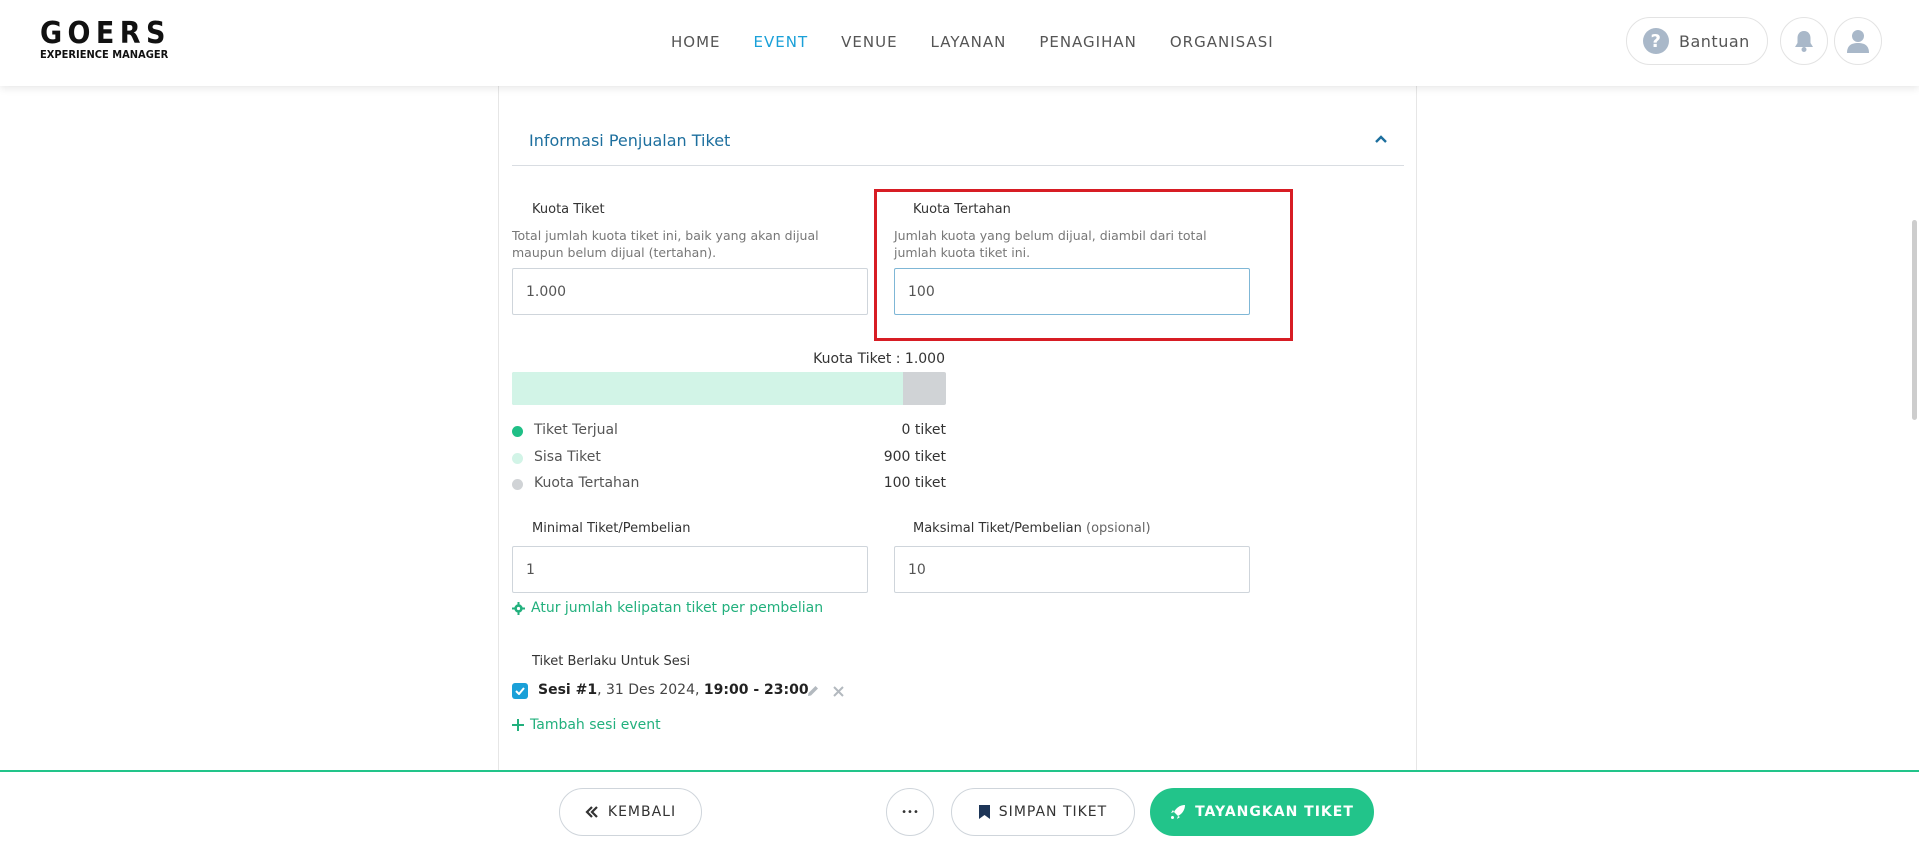 This screenshot has width=1919, height=845. What do you see at coordinates (869, 42) in the screenshot?
I see `nav-venue: VENUE` at bounding box center [869, 42].